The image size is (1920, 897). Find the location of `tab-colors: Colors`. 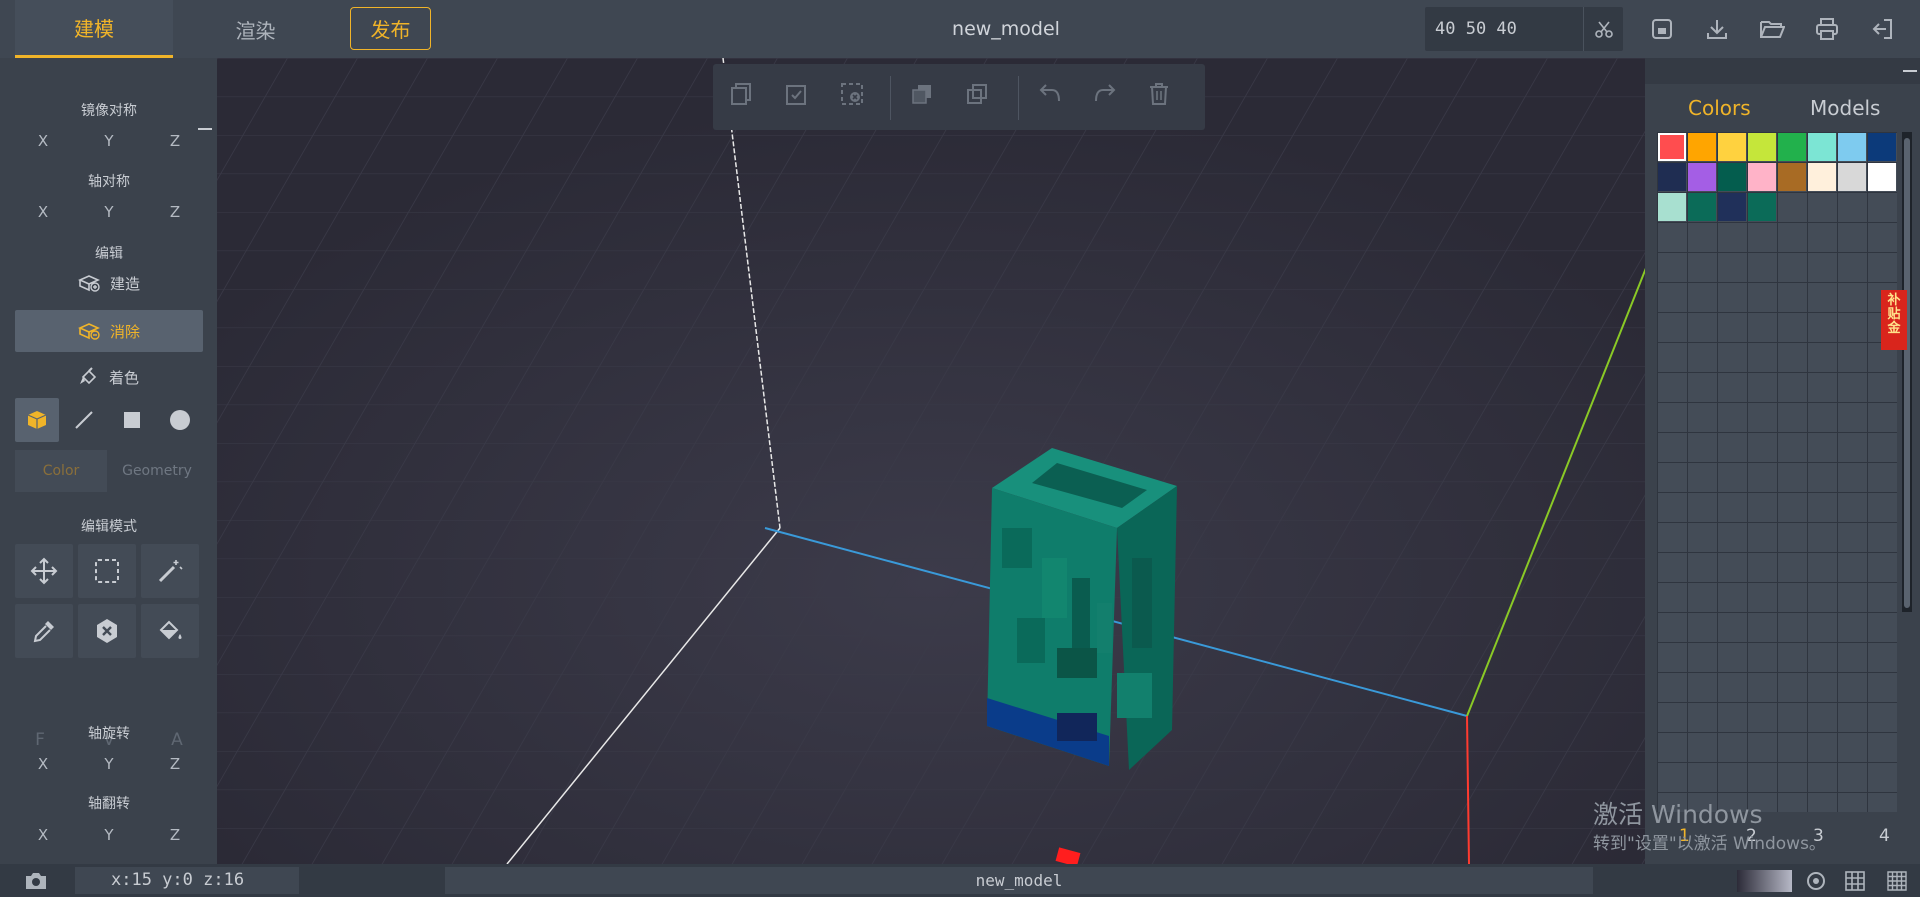

tab-colors: Colors is located at coordinates (1719, 108).